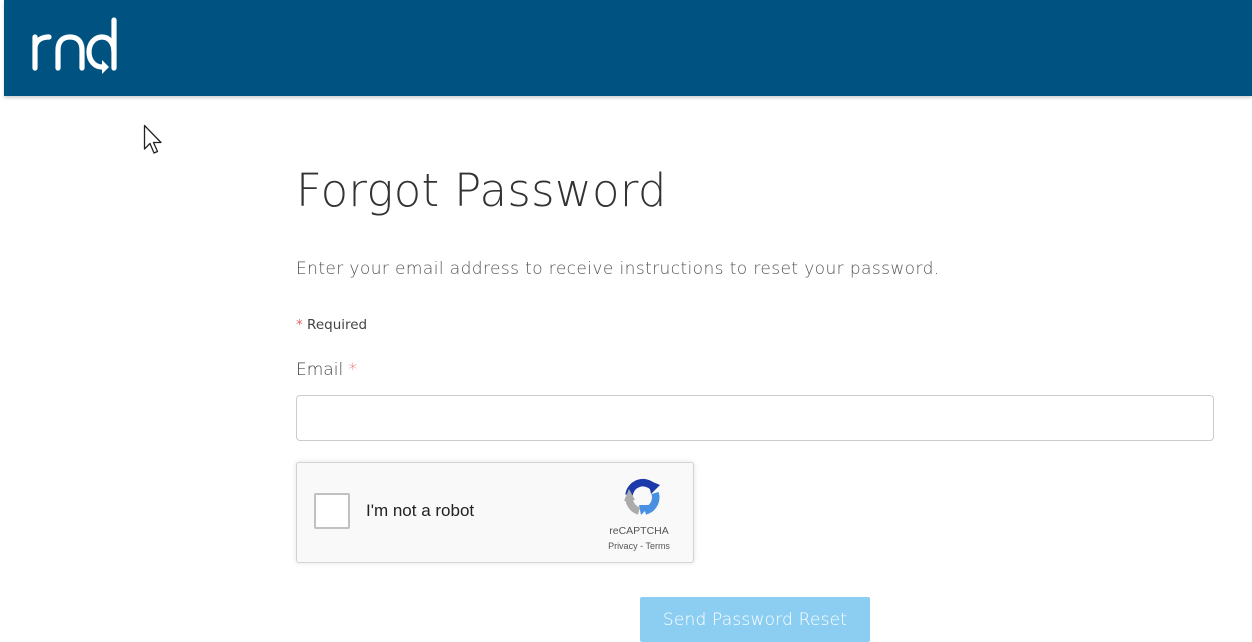 The width and height of the screenshot is (1252, 642). I want to click on required-asterisk: *, so click(299, 325).